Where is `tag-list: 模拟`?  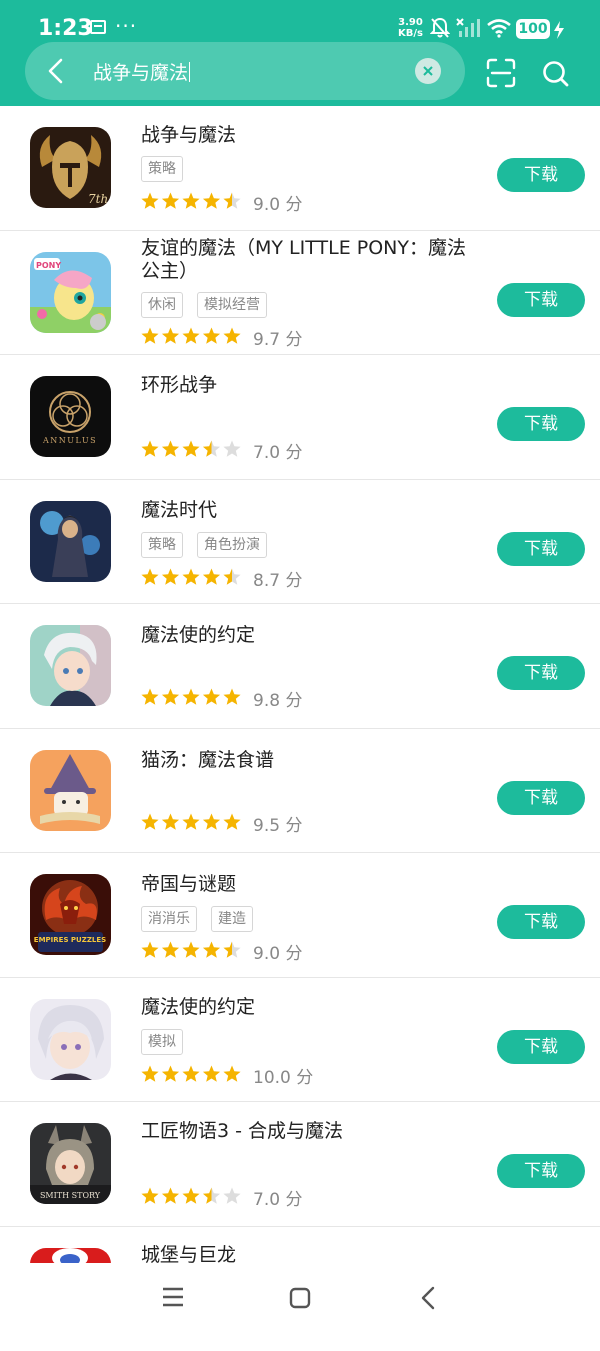 tag-list: 模拟 is located at coordinates (169, 1042).